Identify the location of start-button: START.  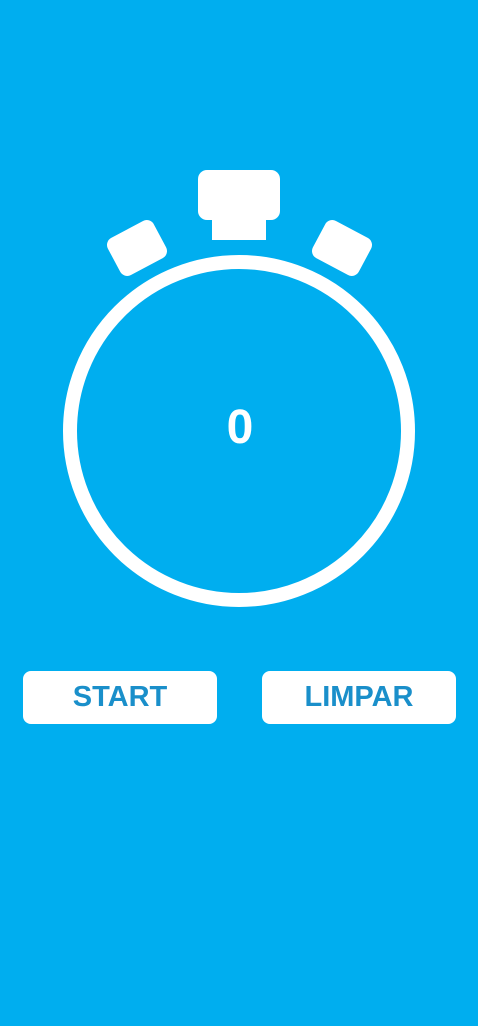
(120, 697).